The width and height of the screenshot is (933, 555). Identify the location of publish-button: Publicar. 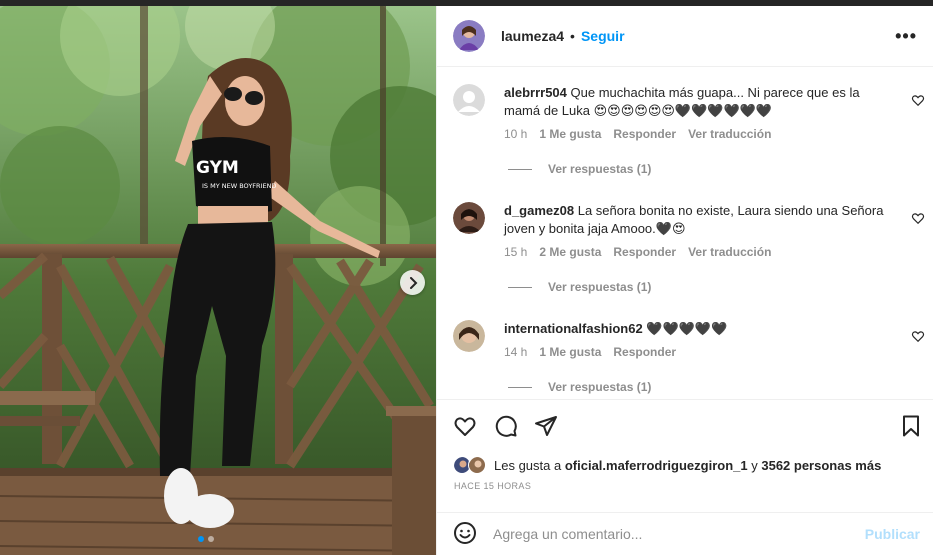
(892, 534).